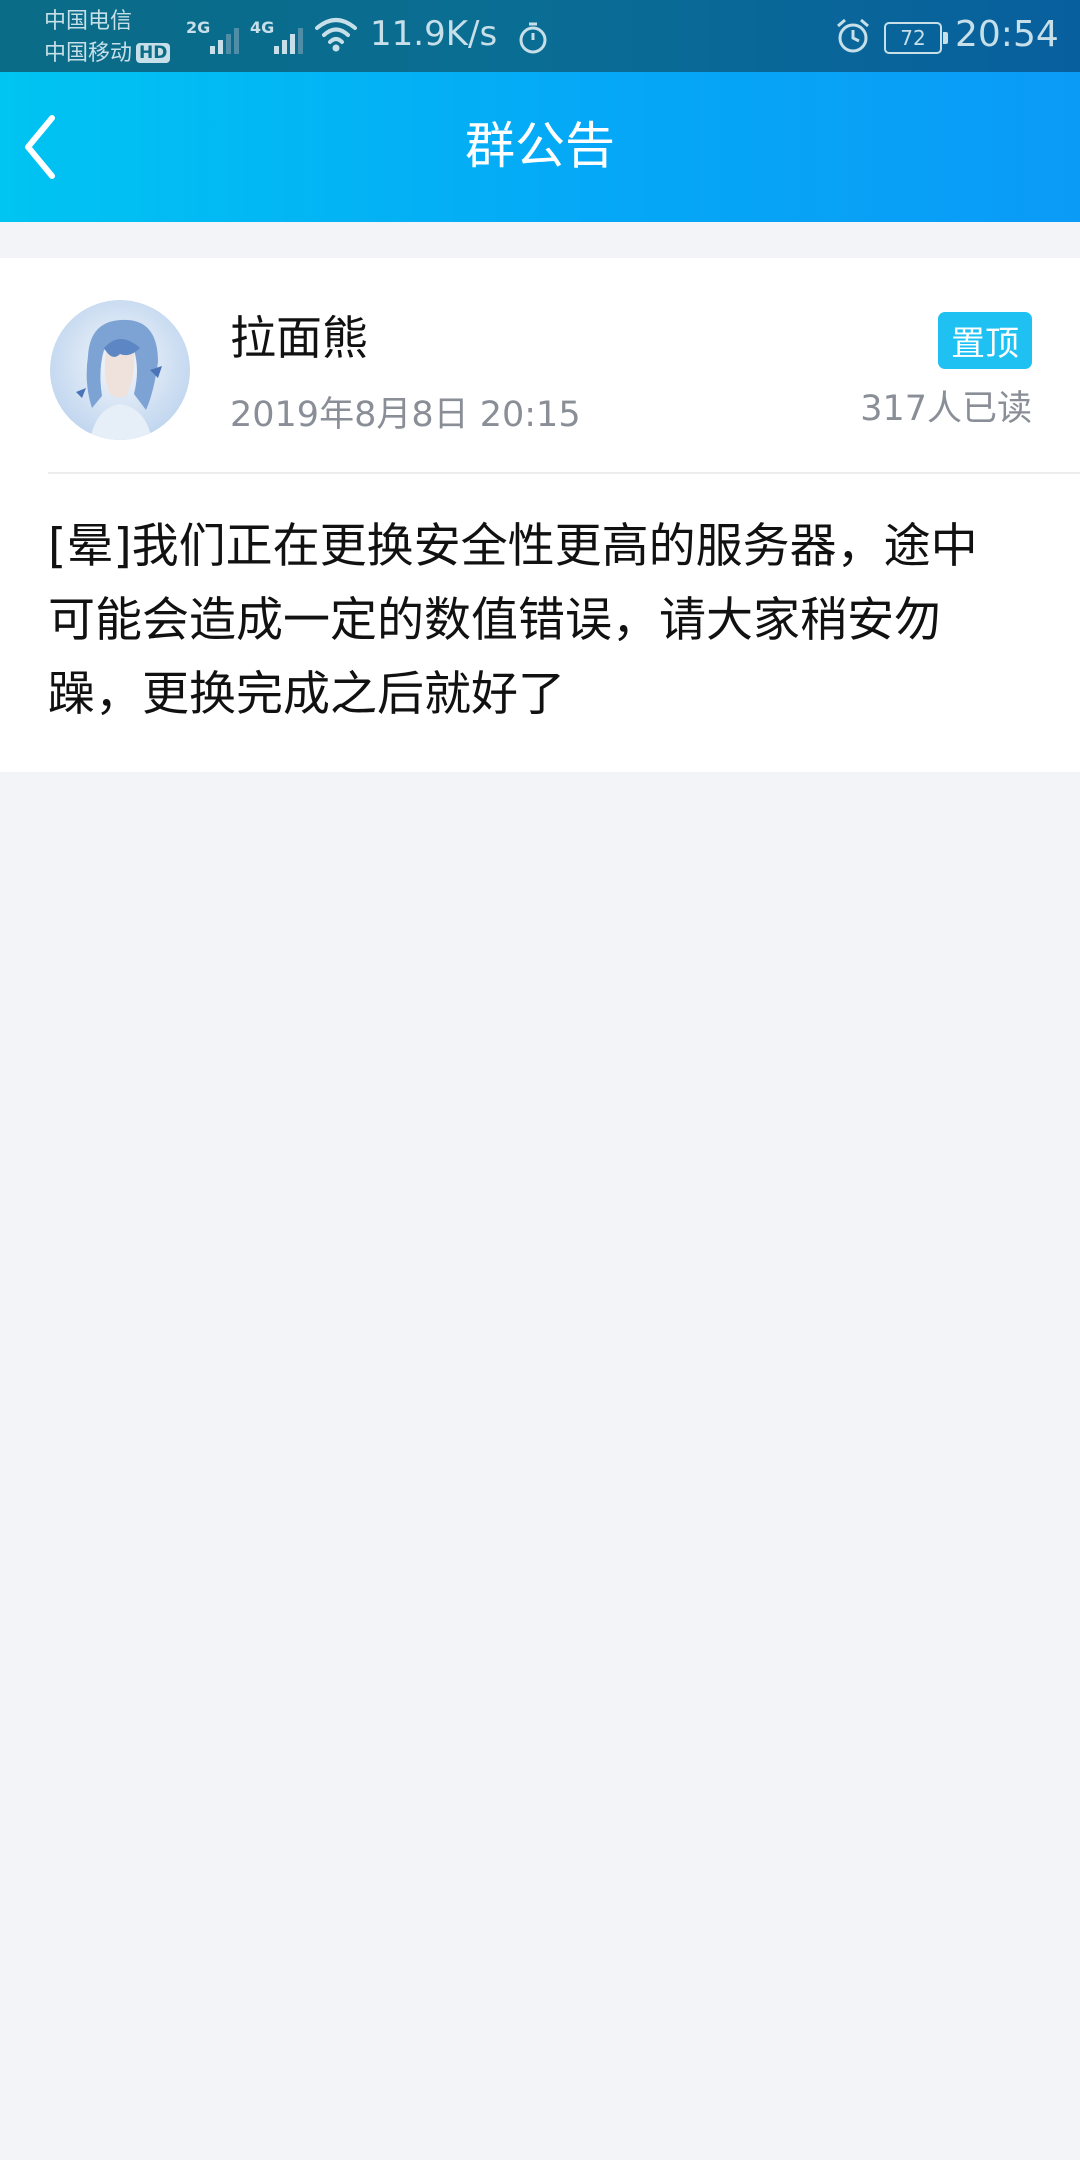 This screenshot has height=2160, width=1080. I want to click on avatar, so click(120, 370).